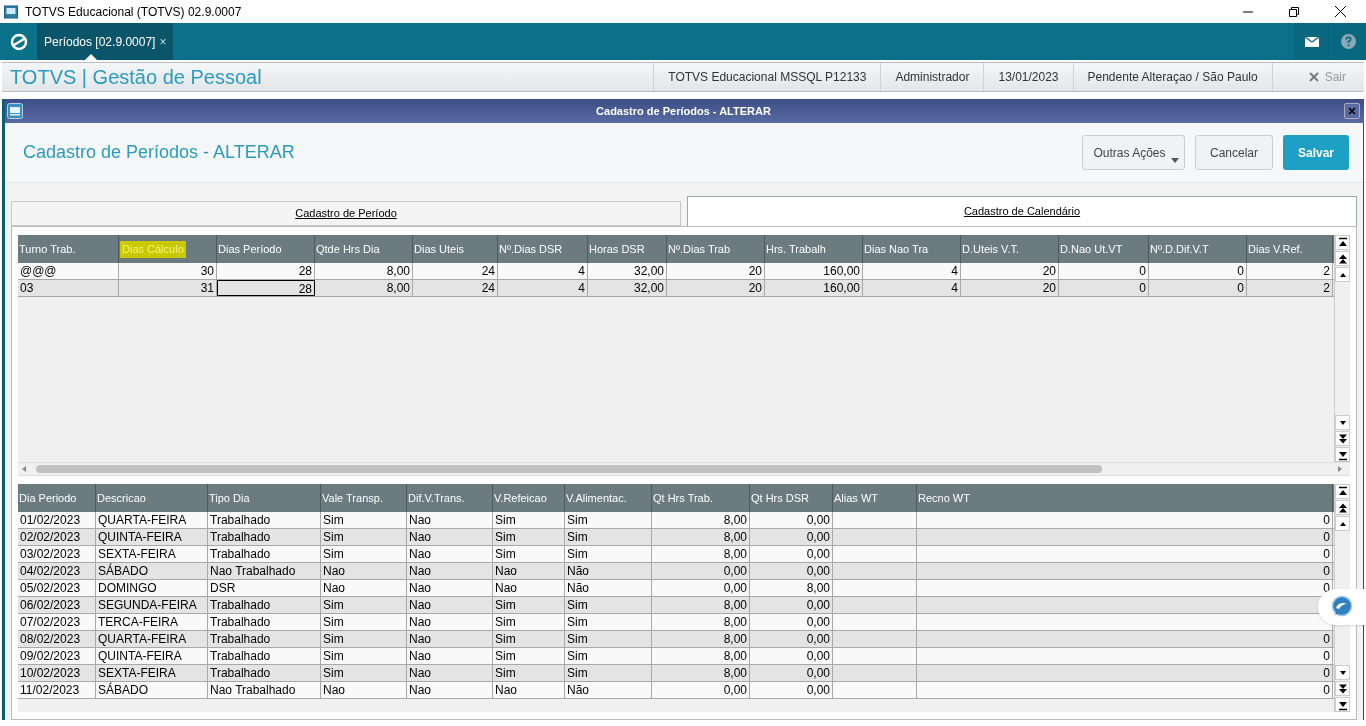 Image resolution: width=1366 pixels, height=726 pixels. Describe the element at coordinates (767, 77) in the screenshot. I see `header-info: TOTVS Educacional MSSQL P12133` at that location.